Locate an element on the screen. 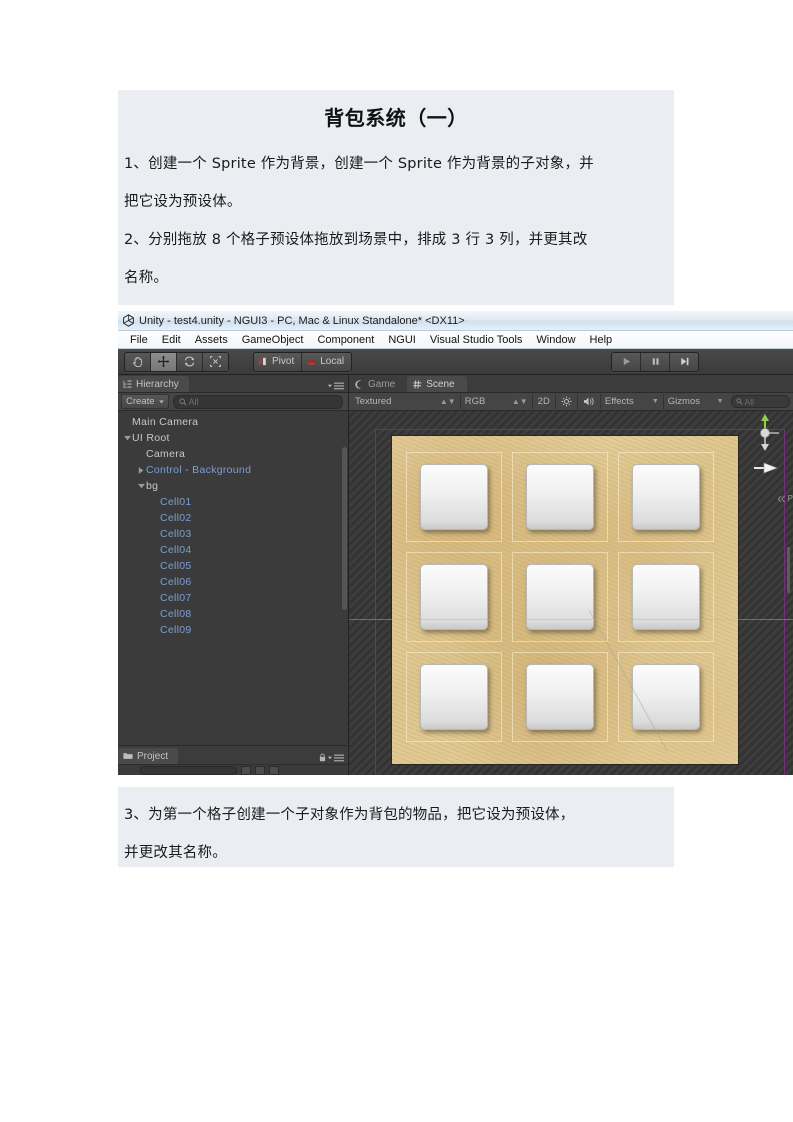  hierarchy-tabrow: Hierarchy is located at coordinates (233, 384).